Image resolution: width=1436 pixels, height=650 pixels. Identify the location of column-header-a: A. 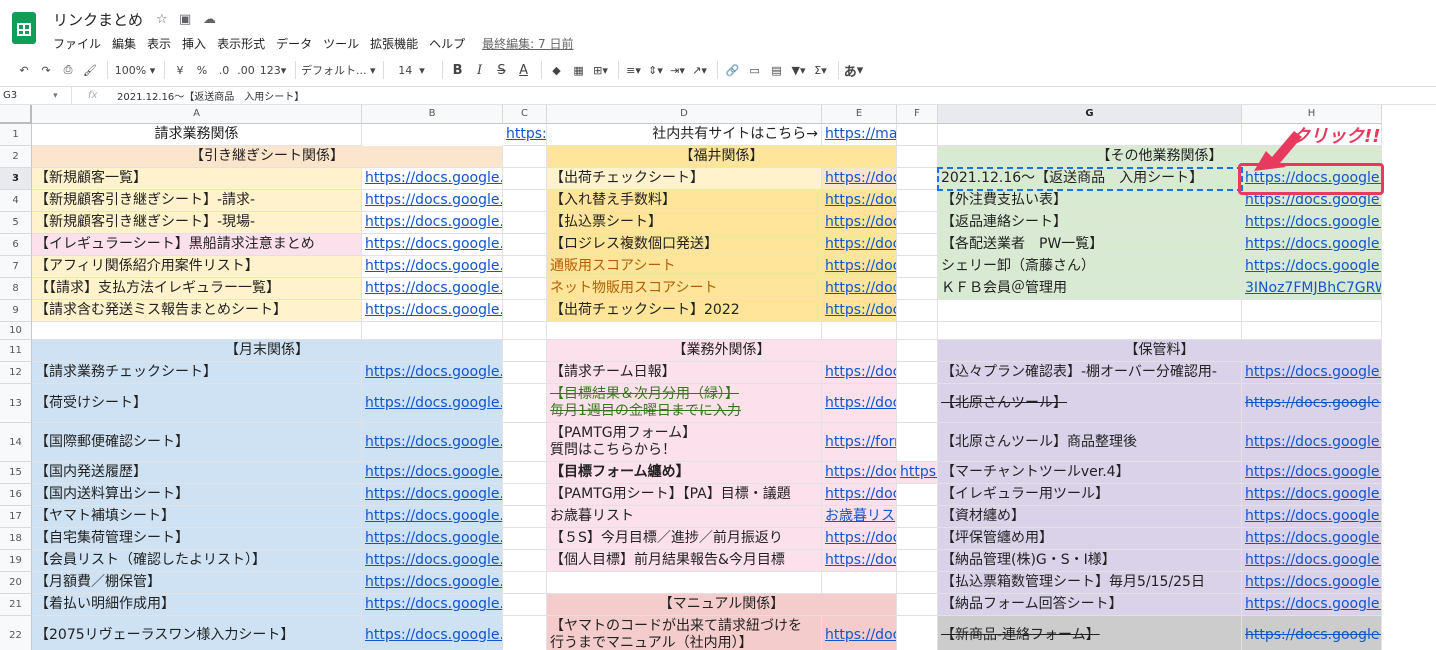
(197, 114).